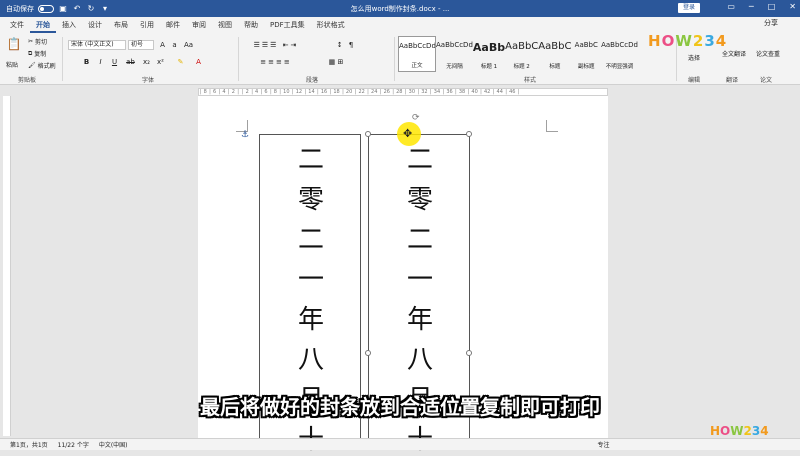  What do you see at coordinates (251, 25) in the screenshot?
I see `tab-9: 帮助` at bounding box center [251, 25].